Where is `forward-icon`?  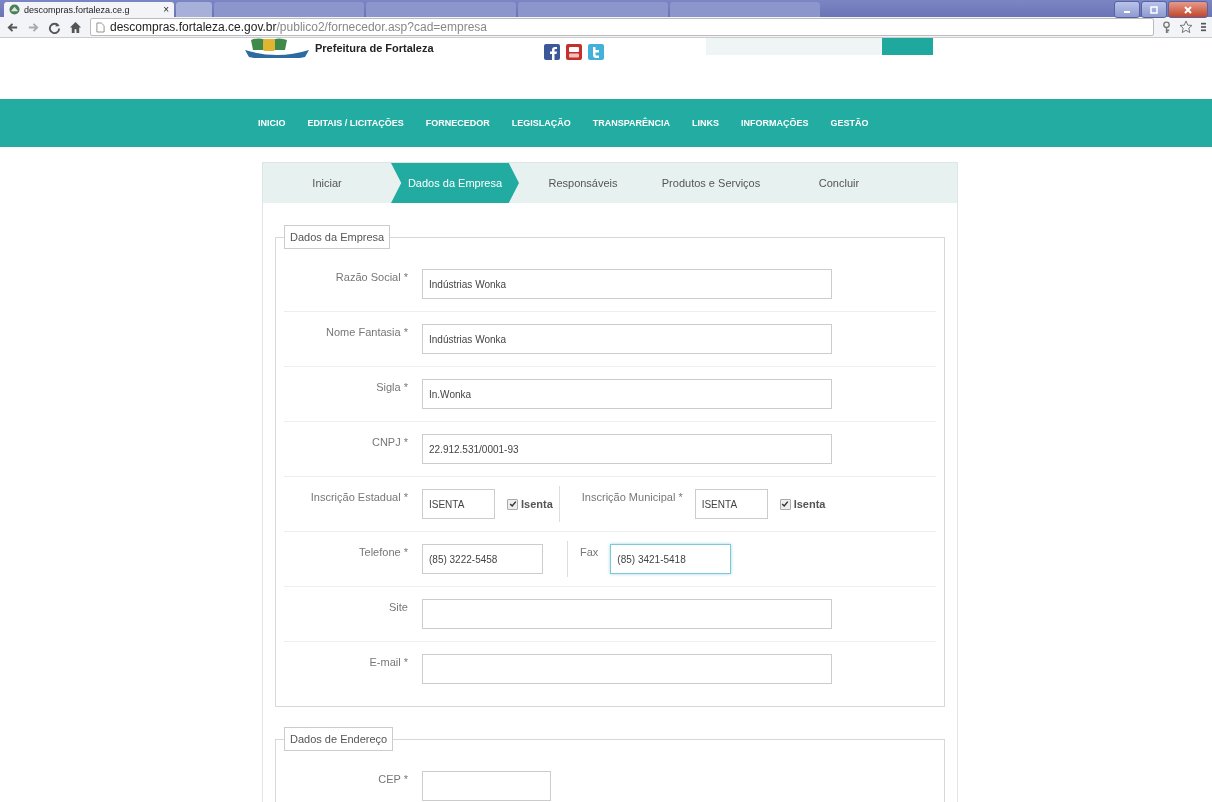
forward-icon is located at coordinates (33, 27).